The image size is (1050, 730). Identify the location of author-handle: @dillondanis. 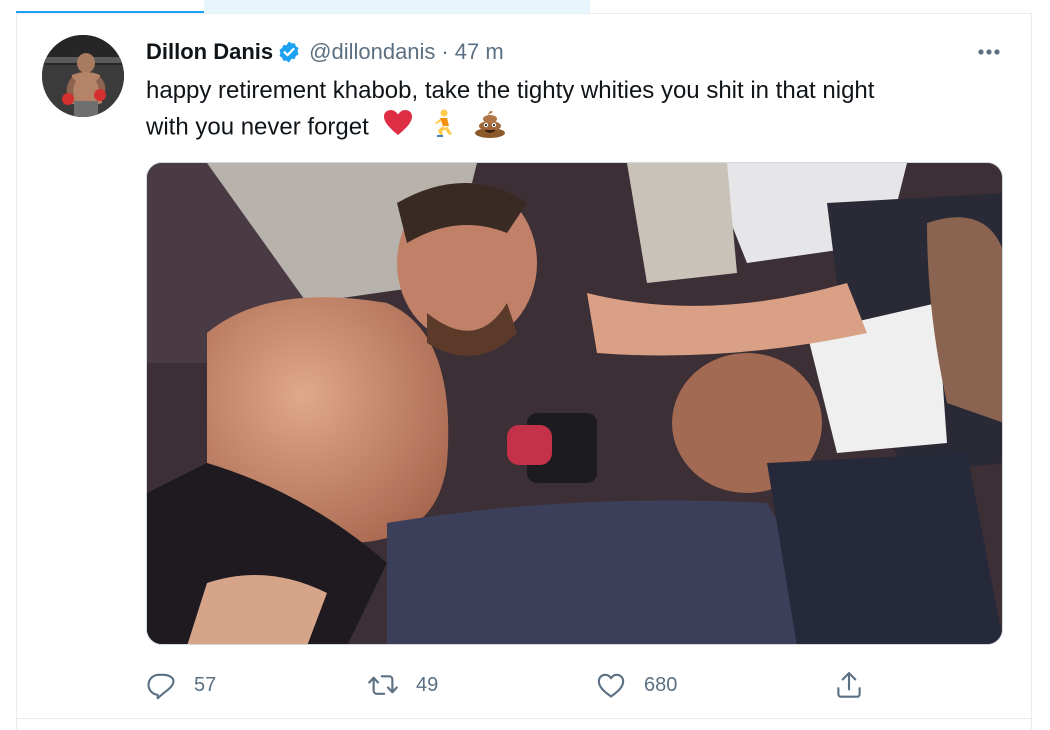
(372, 52).